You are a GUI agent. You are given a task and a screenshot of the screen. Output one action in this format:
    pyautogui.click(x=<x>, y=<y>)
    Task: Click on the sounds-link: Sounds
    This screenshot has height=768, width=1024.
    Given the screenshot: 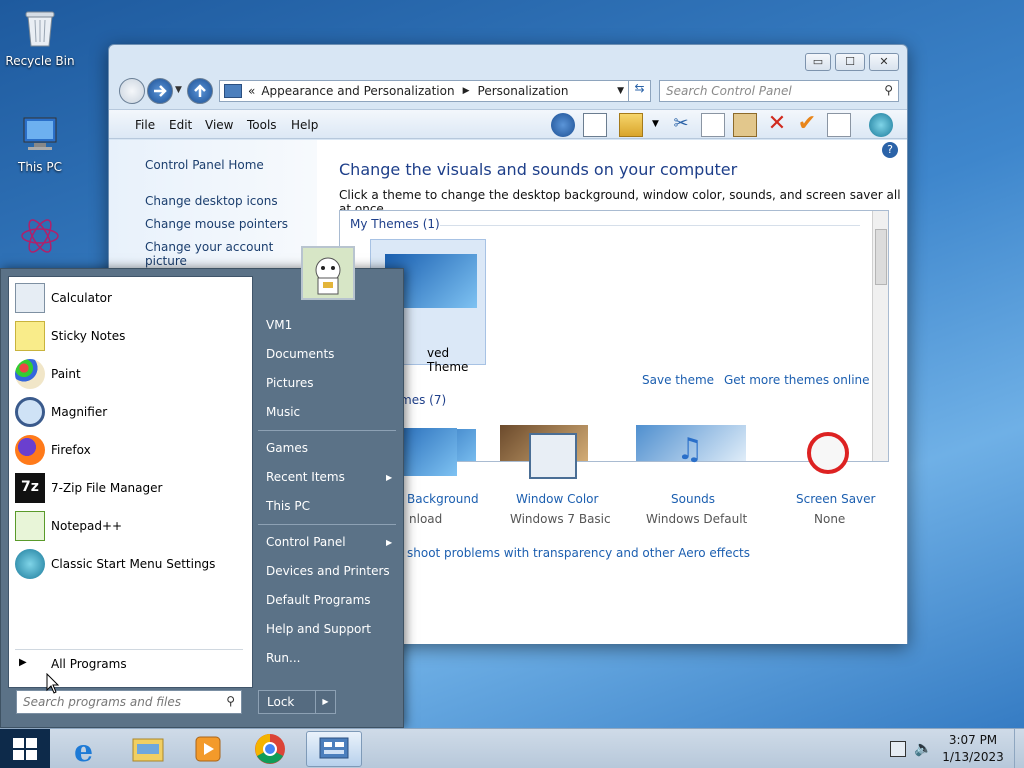 What is the action you would take?
    pyautogui.click(x=693, y=499)
    